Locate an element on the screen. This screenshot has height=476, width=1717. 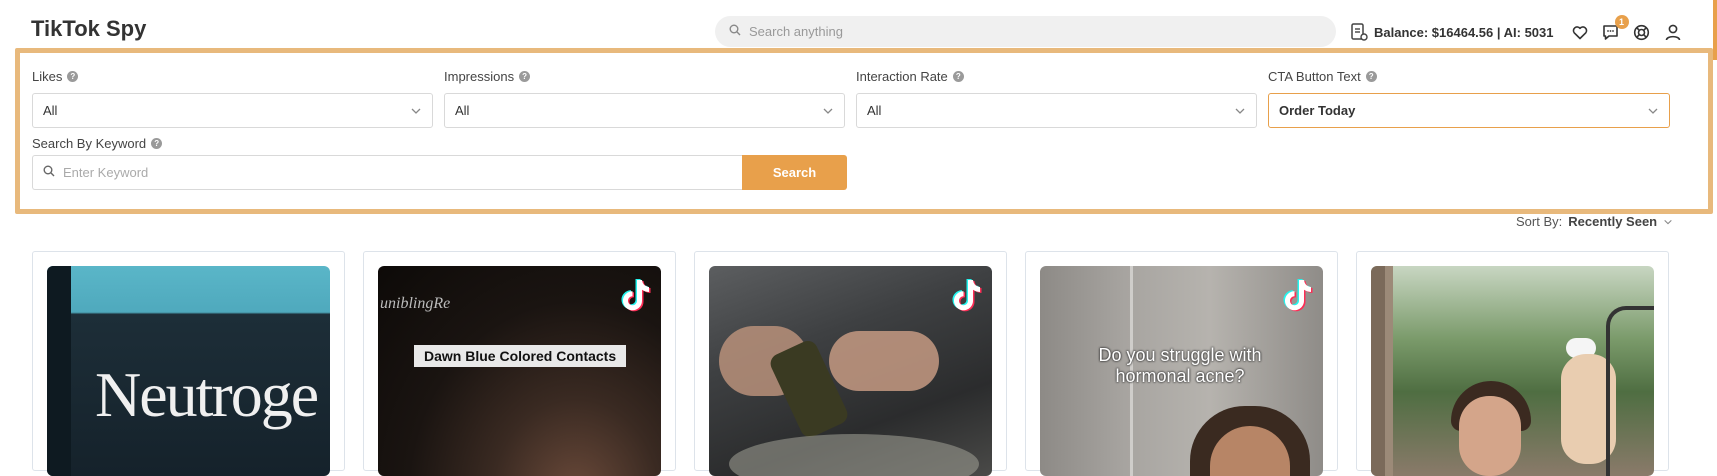
keyword-field is located at coordinates (387, 172).